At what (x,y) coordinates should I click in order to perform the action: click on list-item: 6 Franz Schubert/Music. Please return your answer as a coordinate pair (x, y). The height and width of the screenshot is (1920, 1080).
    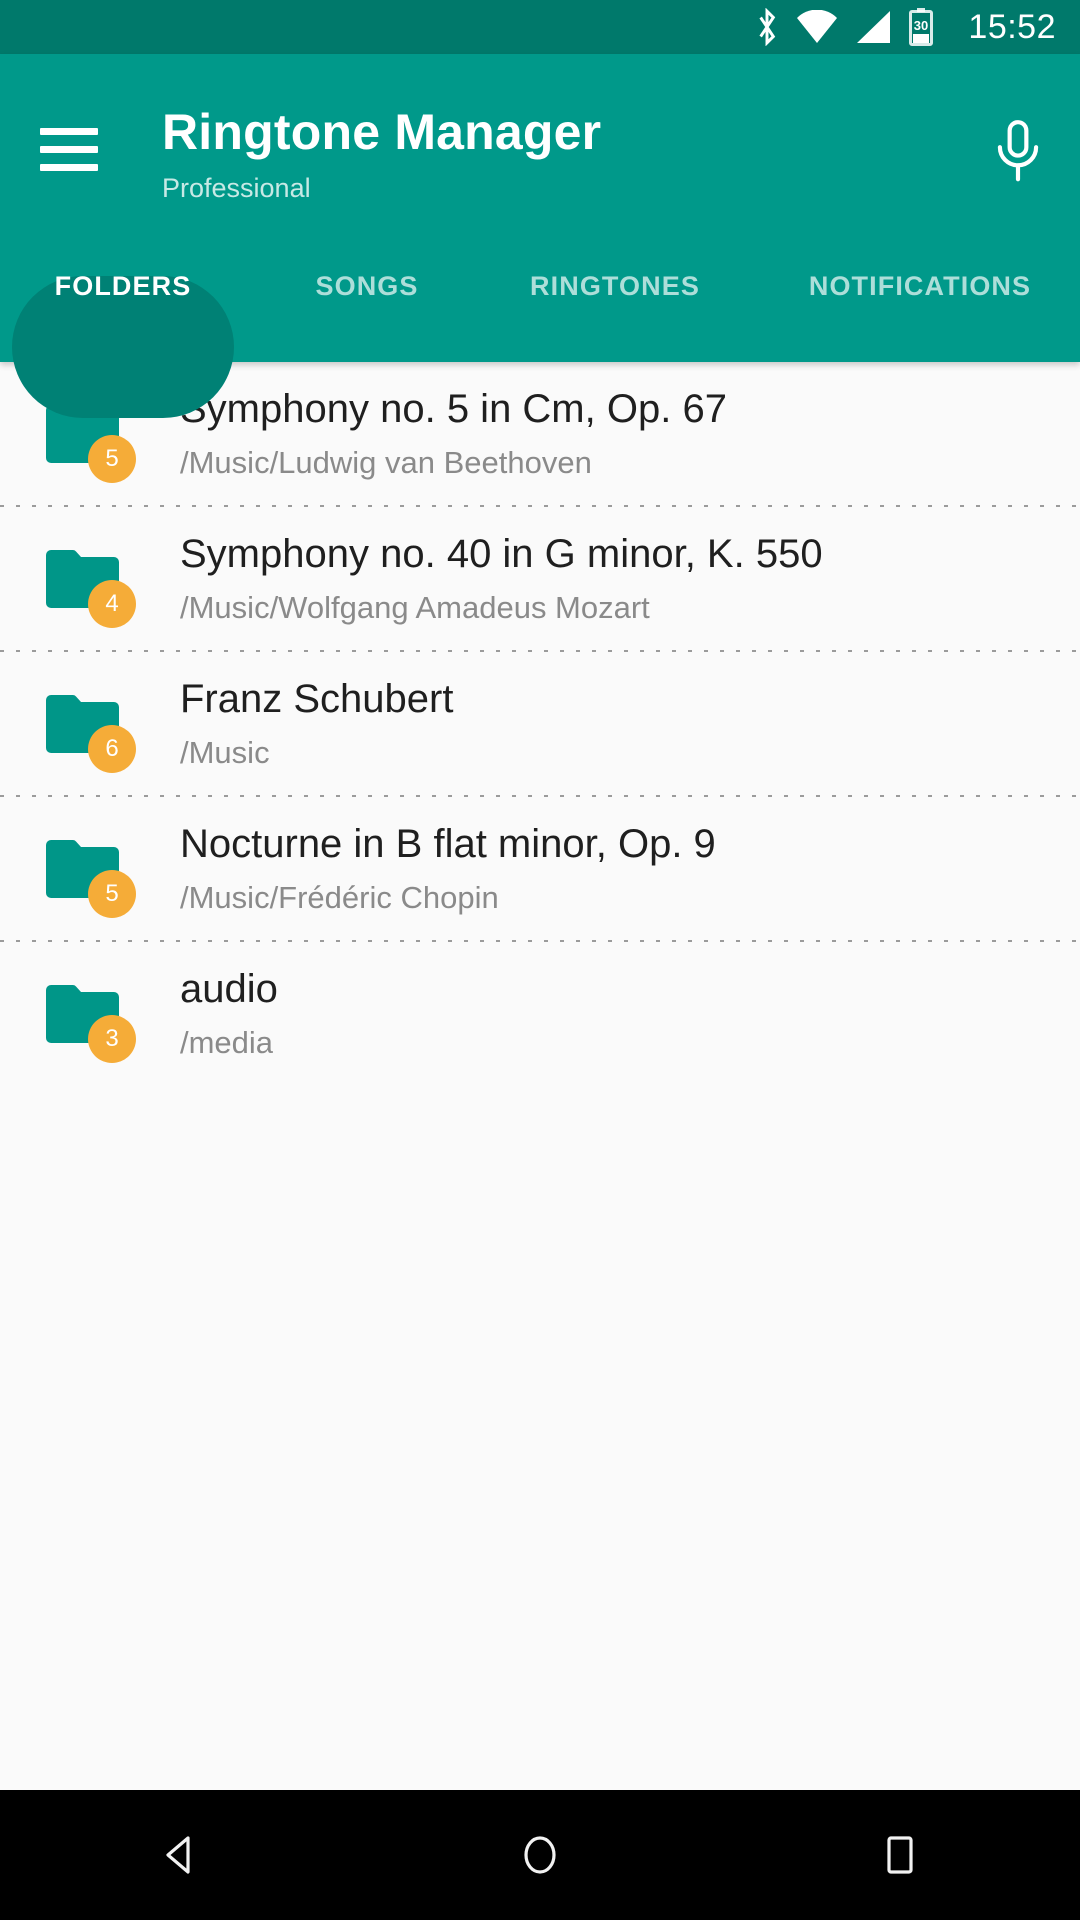
    Looking at the image, I should click on (540, 723).